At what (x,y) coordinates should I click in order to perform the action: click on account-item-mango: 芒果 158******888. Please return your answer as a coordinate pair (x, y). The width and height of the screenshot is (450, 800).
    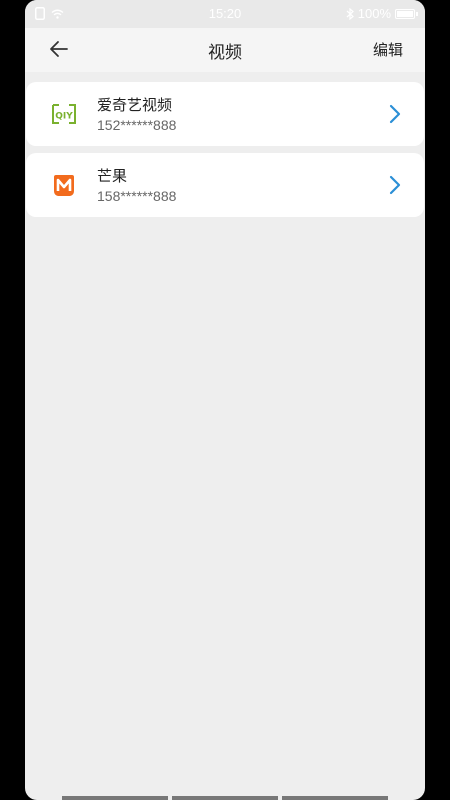
    Looking at the image, I should click on (225, 185).